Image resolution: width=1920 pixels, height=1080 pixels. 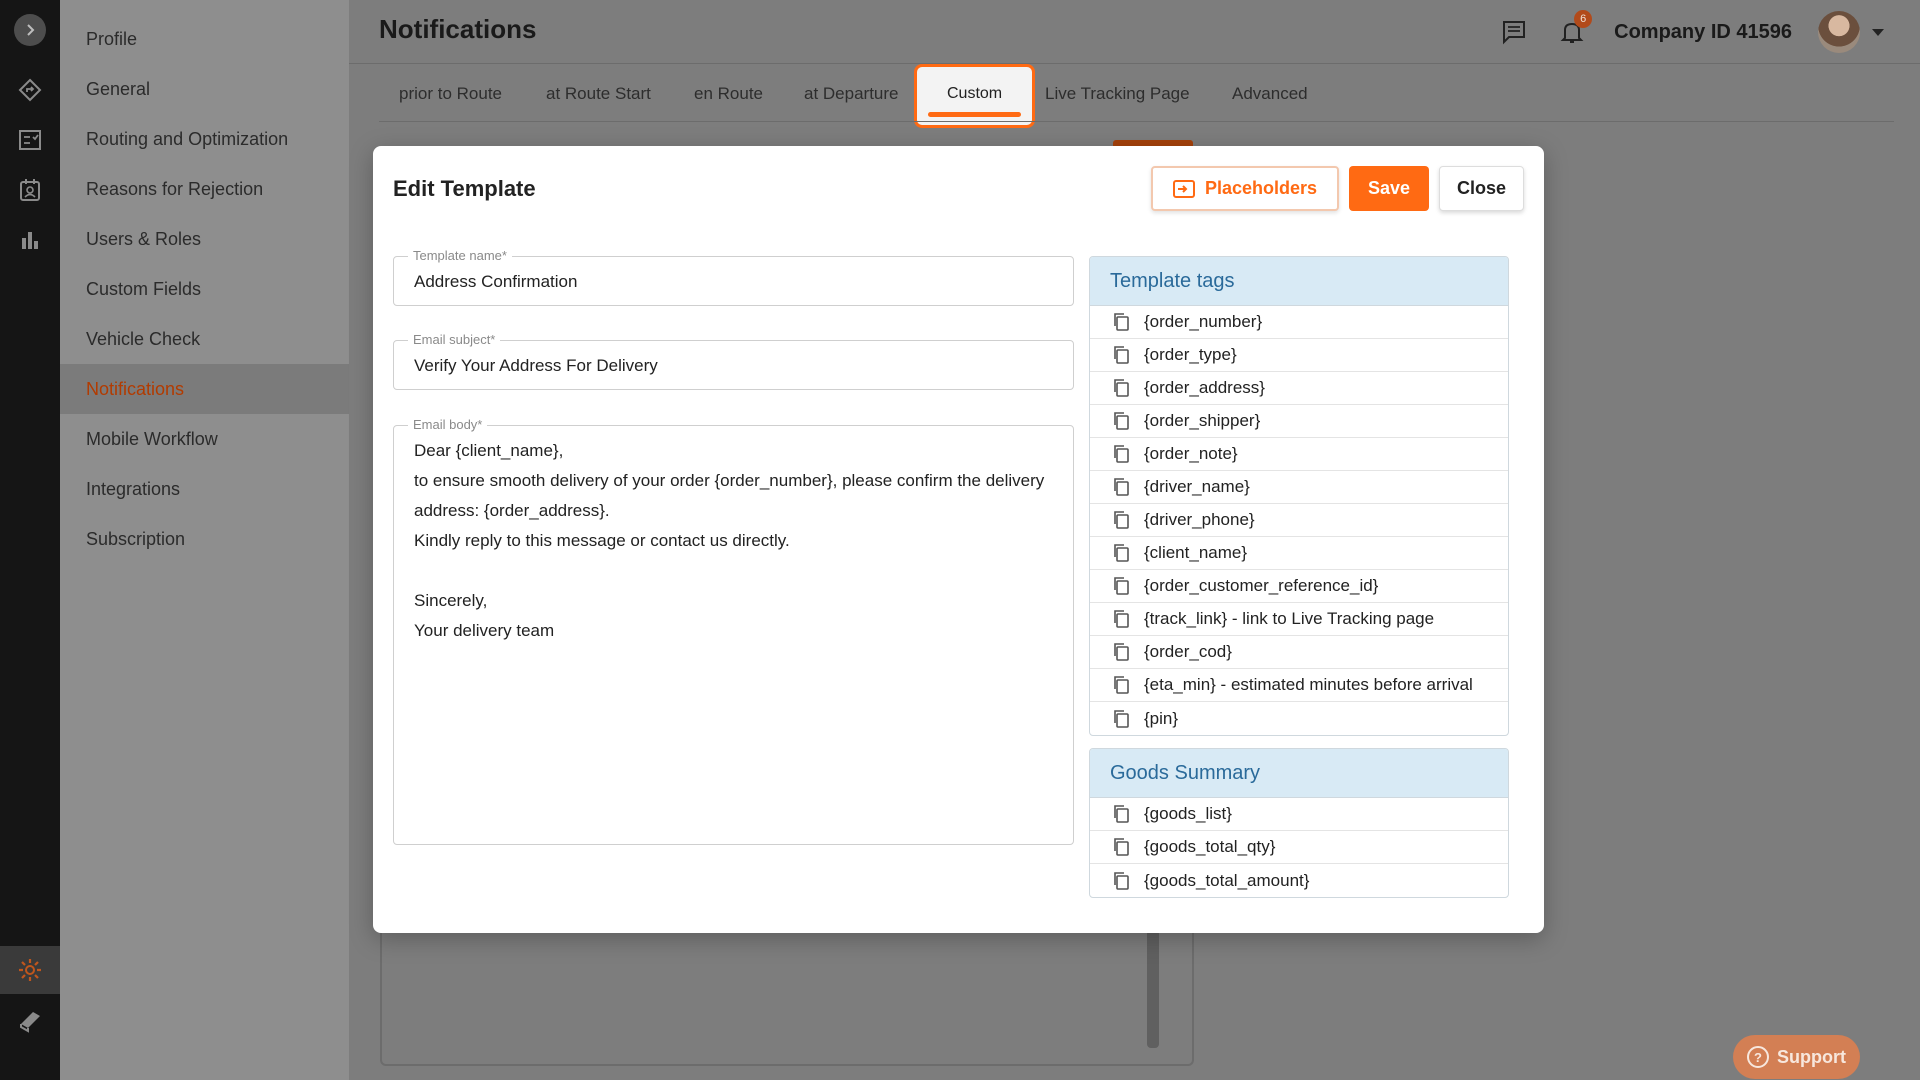 I want to click on nav-item-custom-fields: Custom Fields, so click(x=204, y=289).